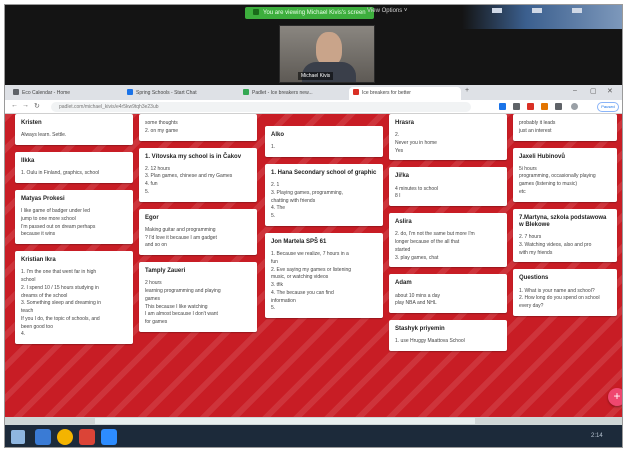  I want to click on post-line: games, so click(153, 298).